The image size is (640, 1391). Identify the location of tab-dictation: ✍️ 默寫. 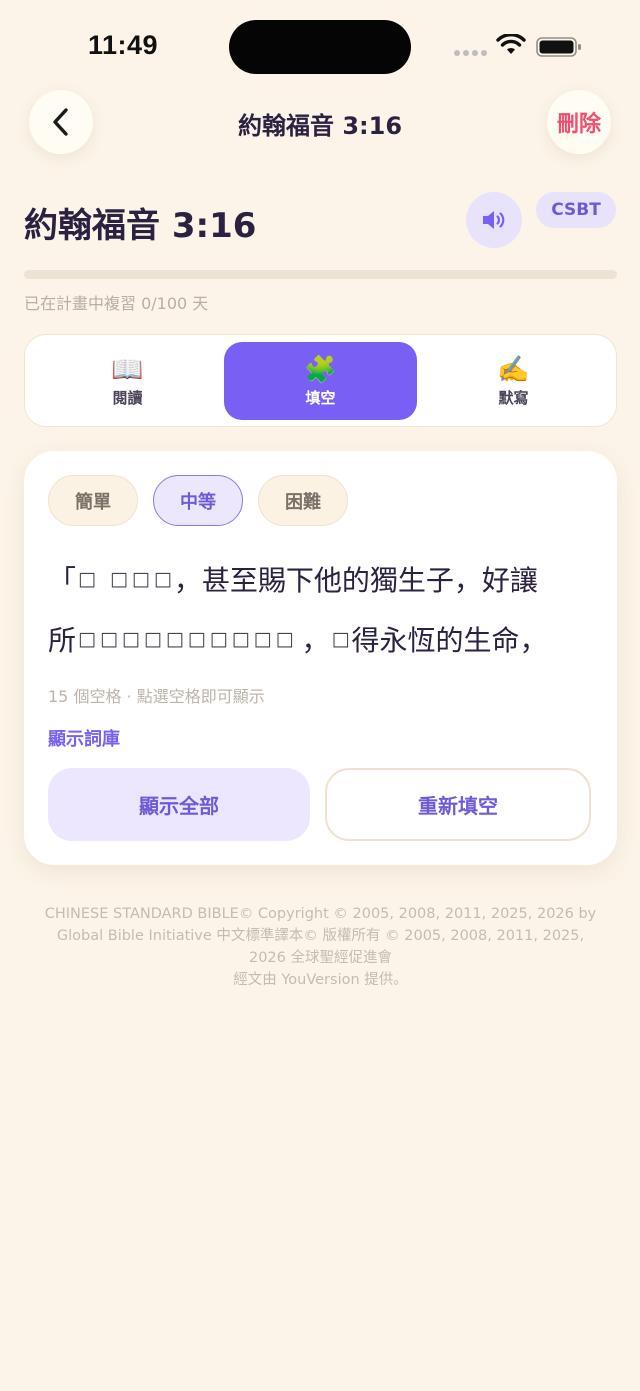
(513, 381).